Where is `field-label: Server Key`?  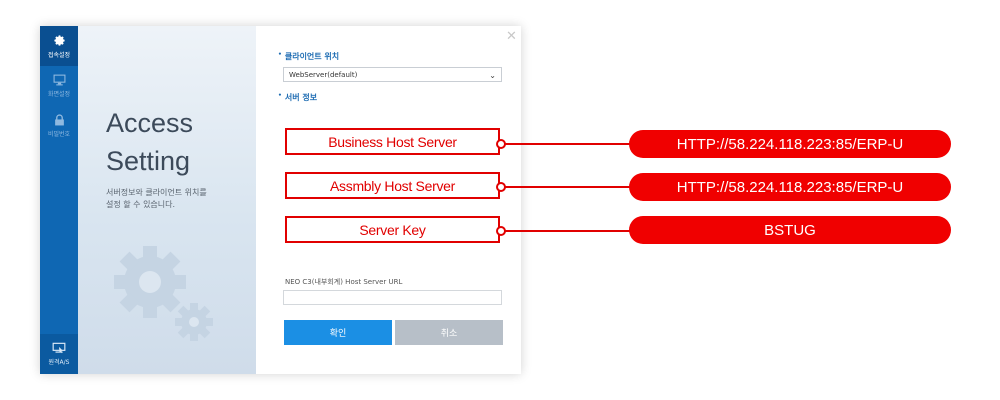 field-label: Server Key is located at coordinates (392, 229).